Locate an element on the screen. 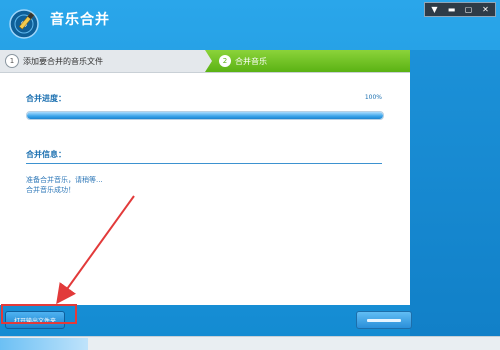 This screenshot has width=500, height=350. progress-bar-fill is located at coordinates (205, 115).